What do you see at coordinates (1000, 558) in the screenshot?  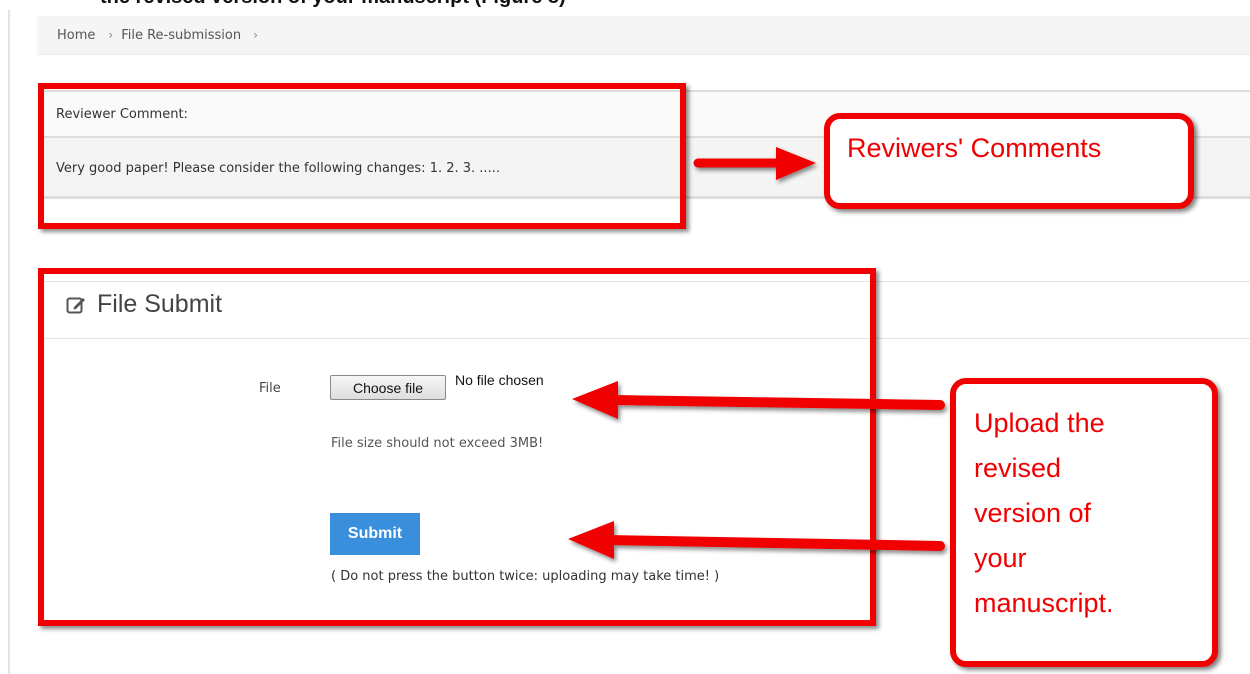 I see `upload-callout-line: your` at bounding box center [1000, 558].